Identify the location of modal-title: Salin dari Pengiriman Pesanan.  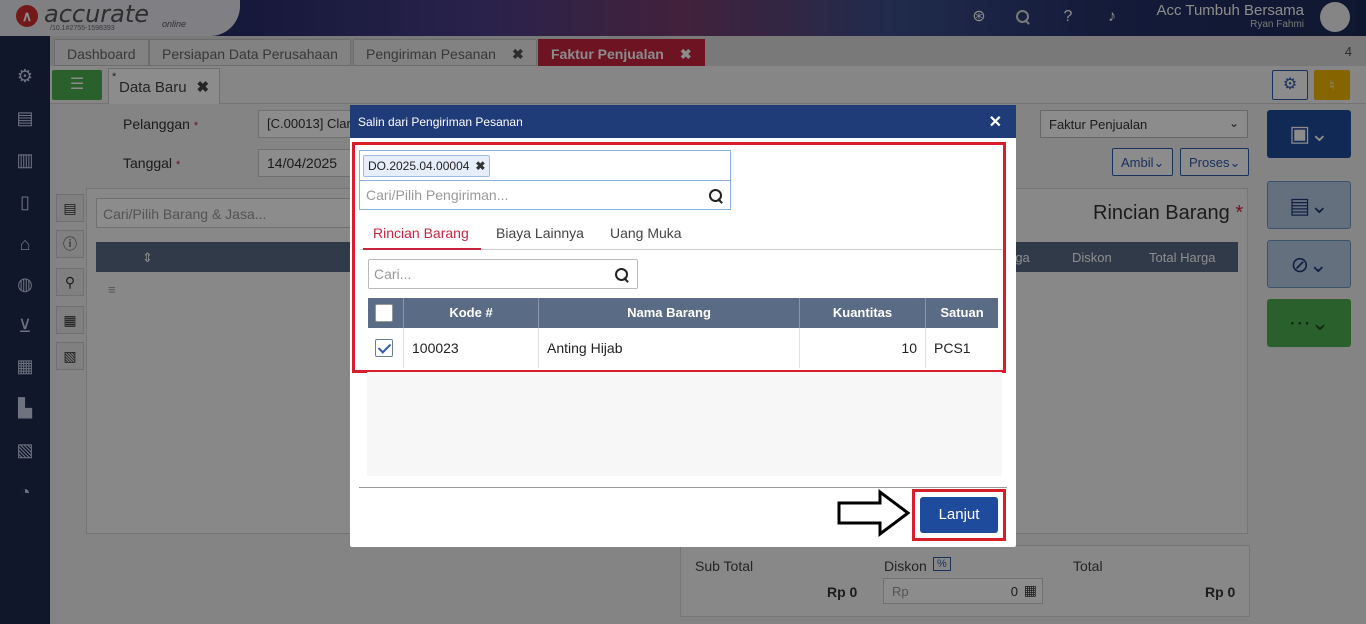
(440, 122).